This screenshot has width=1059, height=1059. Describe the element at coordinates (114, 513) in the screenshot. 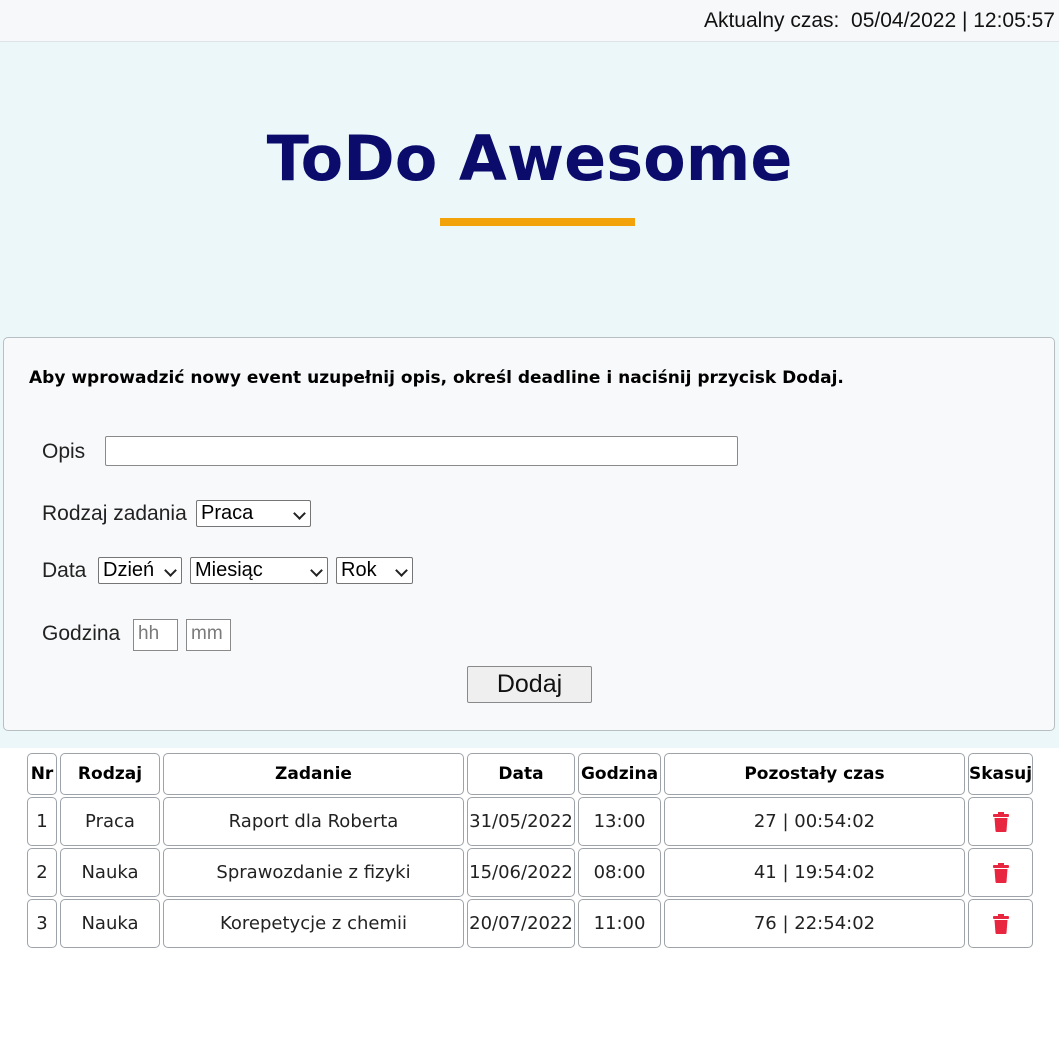

I see `task-type-label: Rodzaj zadania` at that location.